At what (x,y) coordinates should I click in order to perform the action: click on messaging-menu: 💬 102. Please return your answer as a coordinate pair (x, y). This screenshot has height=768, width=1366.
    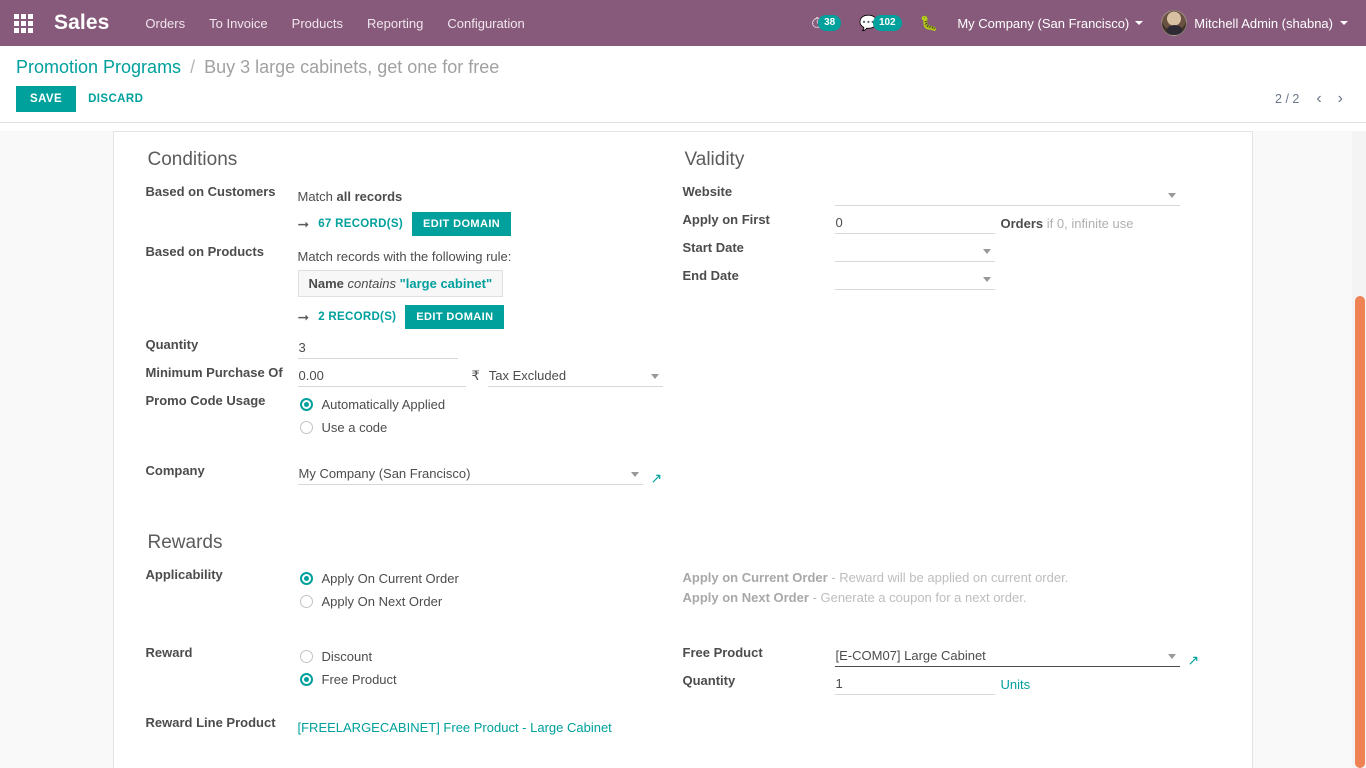
    Looking at the image, I should click on (880, 23).